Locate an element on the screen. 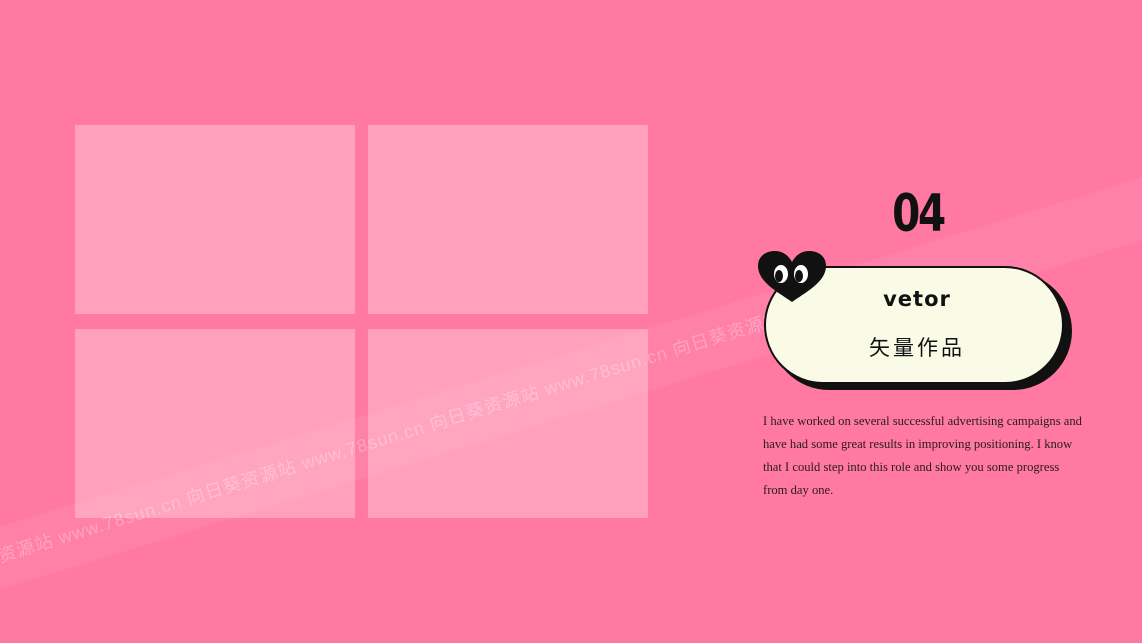 The height and width of the screenshot is (643, 1142). heart-eyes-icon is located at coordinates (792, 276).